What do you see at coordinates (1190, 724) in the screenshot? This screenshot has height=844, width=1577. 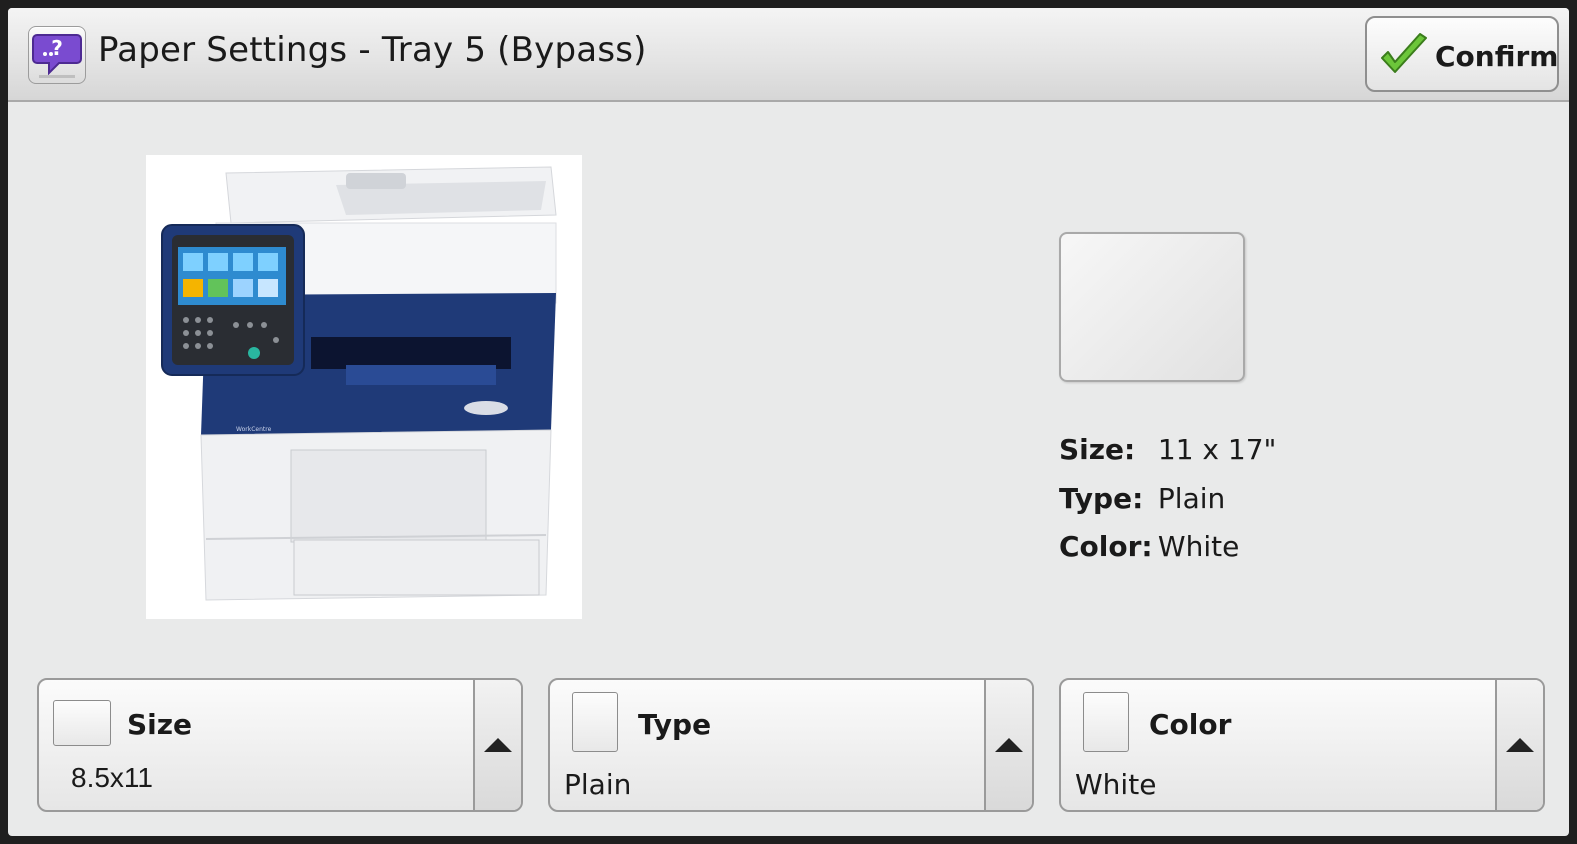 I see `color-selector-label: Color` at bounding box center [1190, 724].